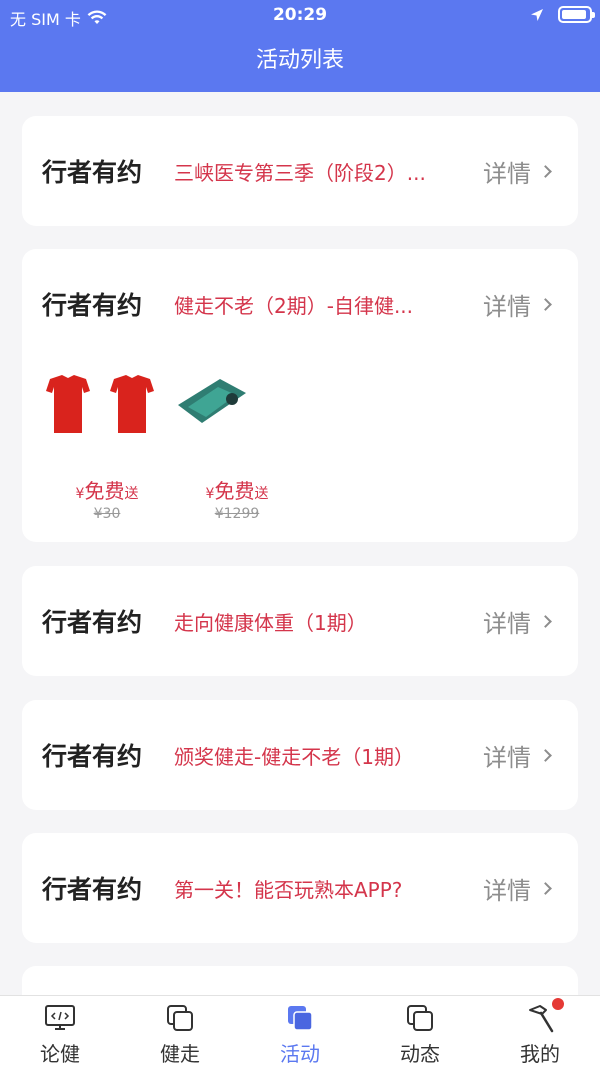 Image resolution: width=600 pixels, height=1067 pixels. I want to click on location-arrow-icon, so click(537, 14).